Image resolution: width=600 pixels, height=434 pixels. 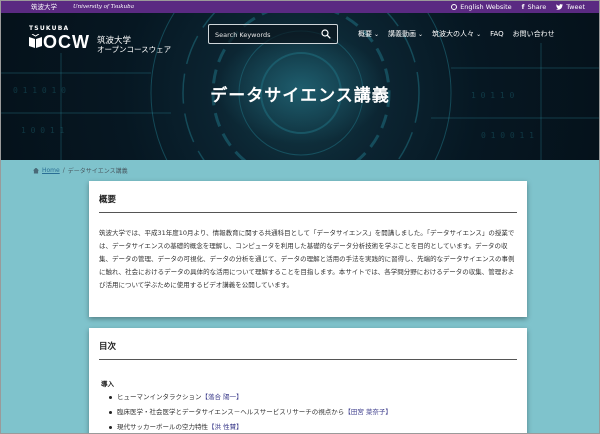 What do you see at coordinates (250, 426) in the screenshot?
I see `list-item: 現代サッカーボールの空力特性【洪 性賛】` at bounding box center [250, 426].